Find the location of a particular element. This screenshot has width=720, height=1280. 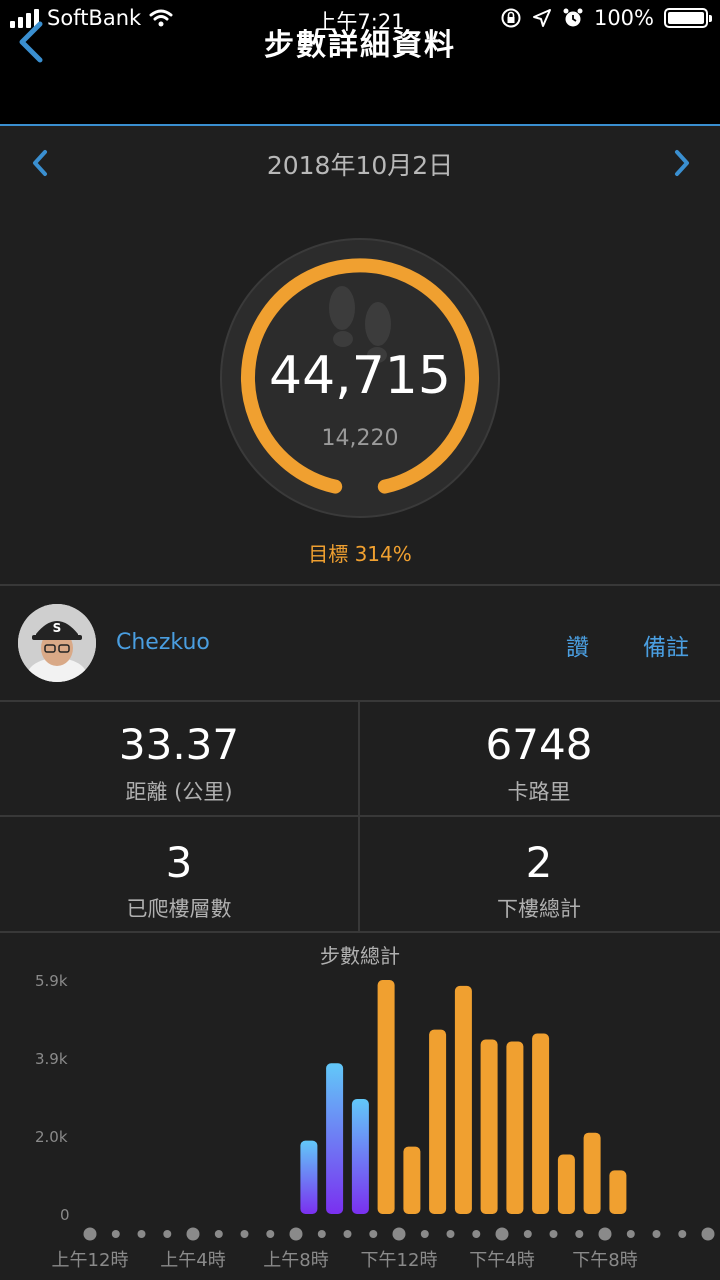

username-link: Chezkuo is located at coordinates (163, 642).